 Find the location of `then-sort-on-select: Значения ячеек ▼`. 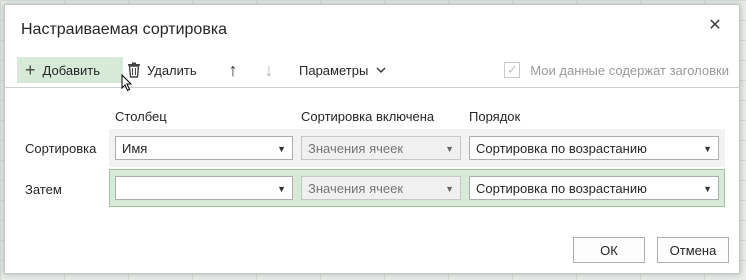

then-sort-on-select: Значения ячеек ▼ is located at coordinates (381, 188).